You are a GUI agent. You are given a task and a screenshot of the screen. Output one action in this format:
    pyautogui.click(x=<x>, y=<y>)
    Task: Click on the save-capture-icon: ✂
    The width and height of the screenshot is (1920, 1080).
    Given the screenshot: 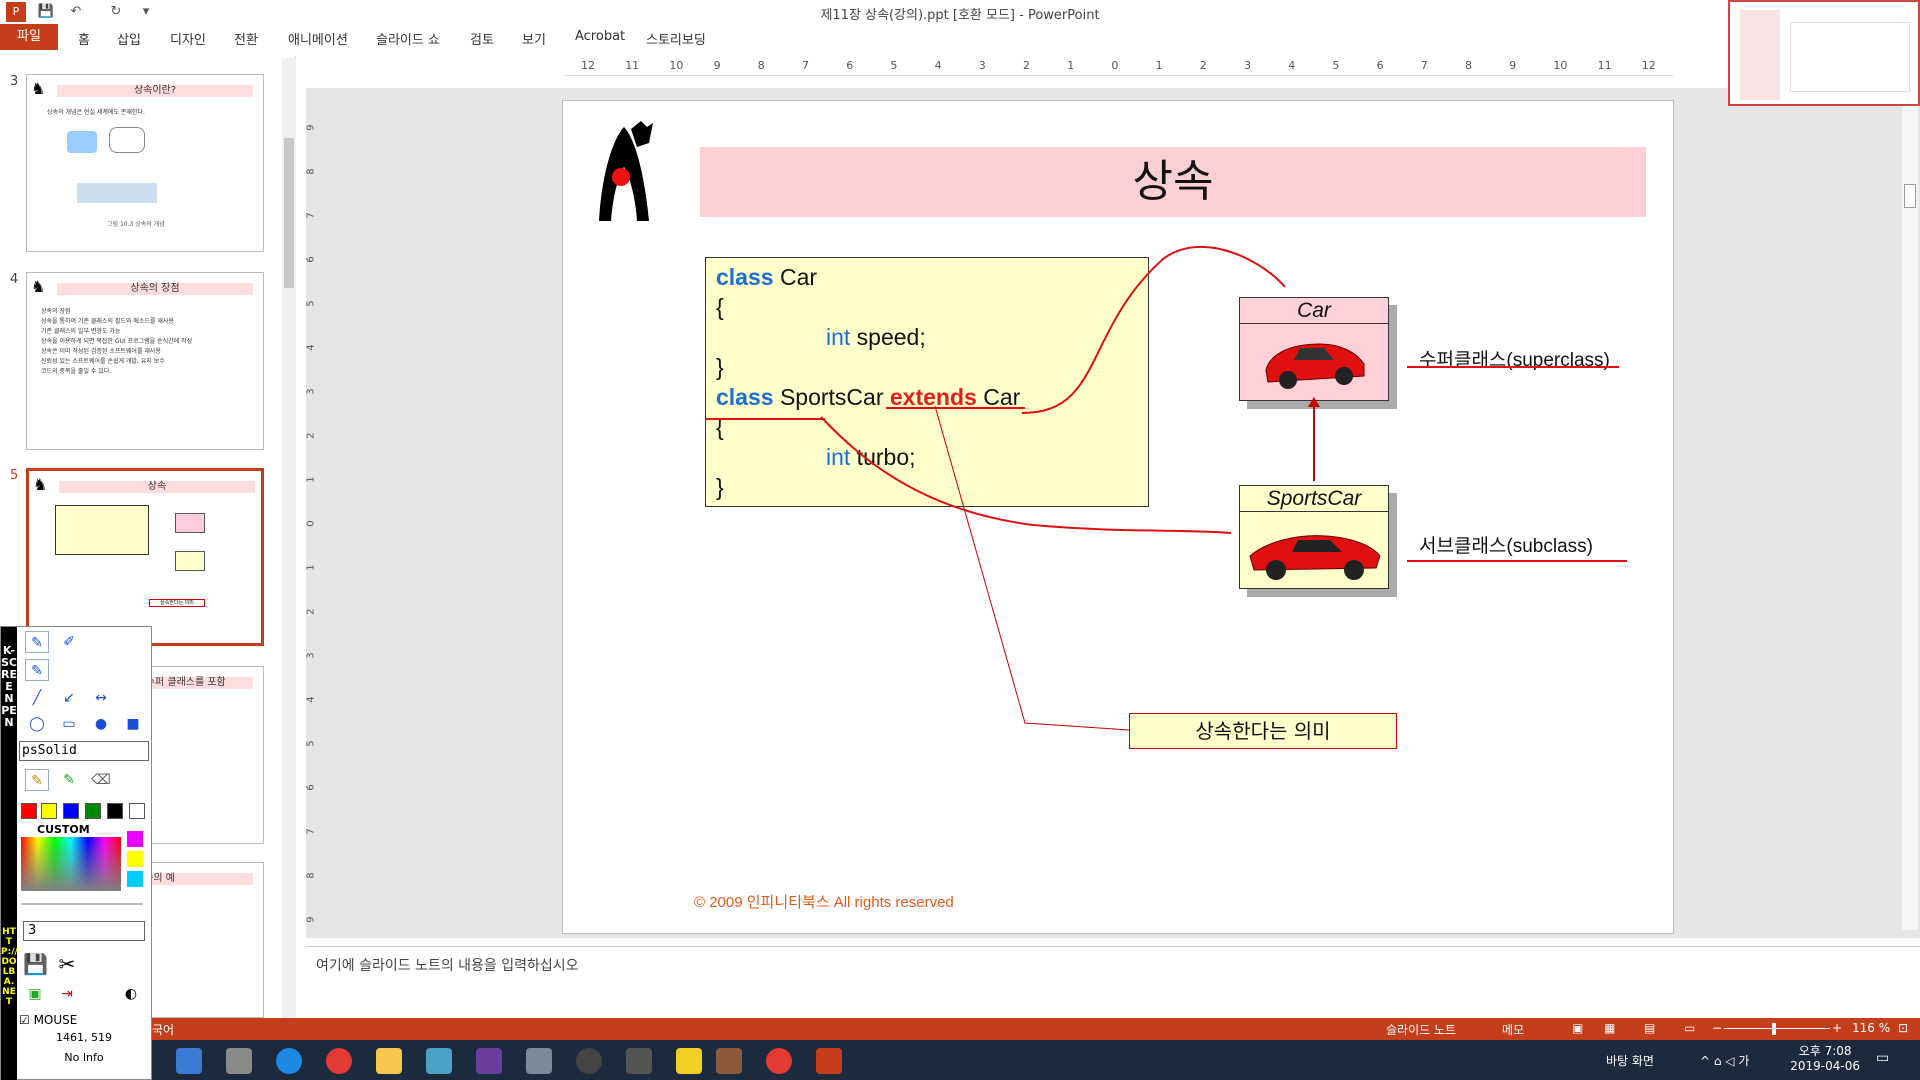 What is the action you would take?
    pyautogui.click(x=67, y=964)
    